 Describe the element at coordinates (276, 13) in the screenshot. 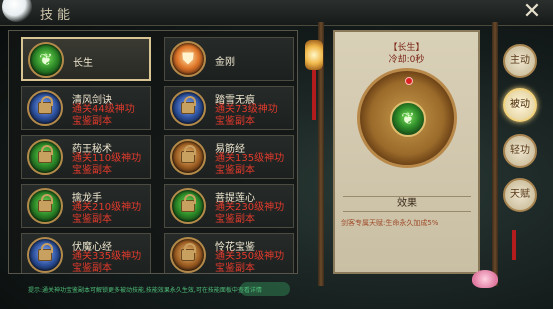

I see `title-bar: 技能 ✕` at that location.